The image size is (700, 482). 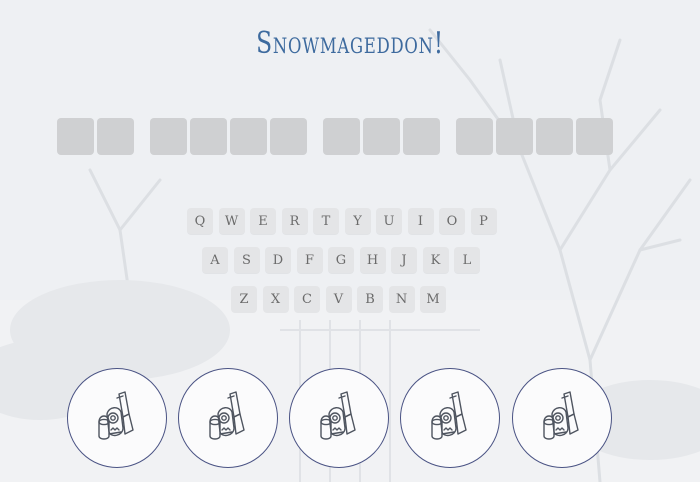 I want to click on key-m: M, so click(x=433, y=299).